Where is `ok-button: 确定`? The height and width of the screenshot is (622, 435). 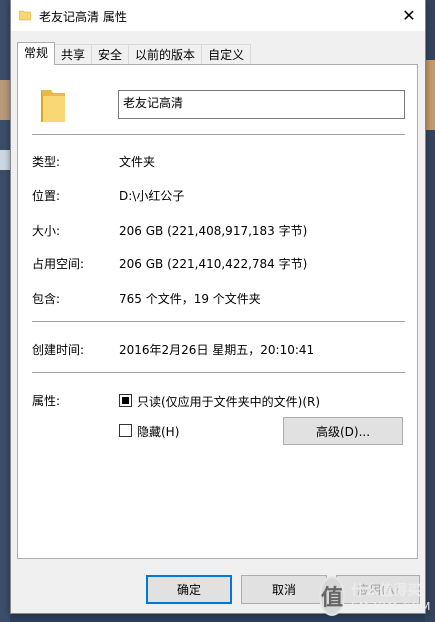 ok-button: 确定 is located at coordinates (189, 589).